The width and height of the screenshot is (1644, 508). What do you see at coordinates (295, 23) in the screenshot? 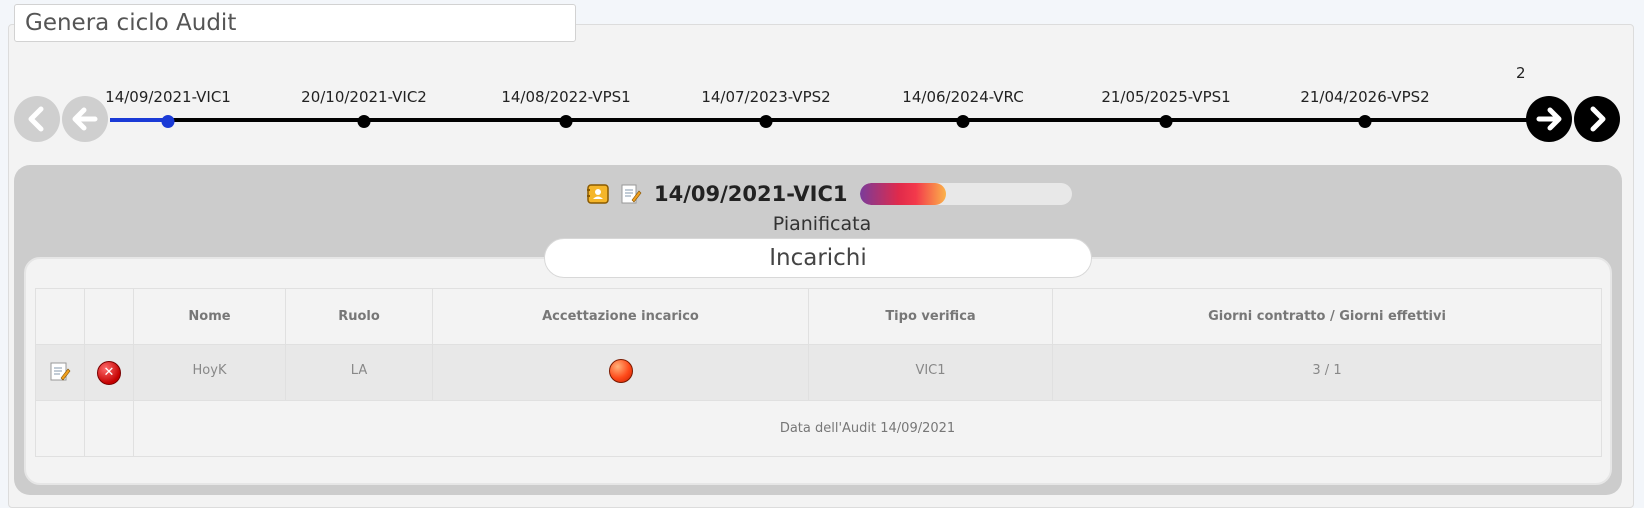
I see `page-title: Genera ciclo Audit` at bounding box center [295, 23].